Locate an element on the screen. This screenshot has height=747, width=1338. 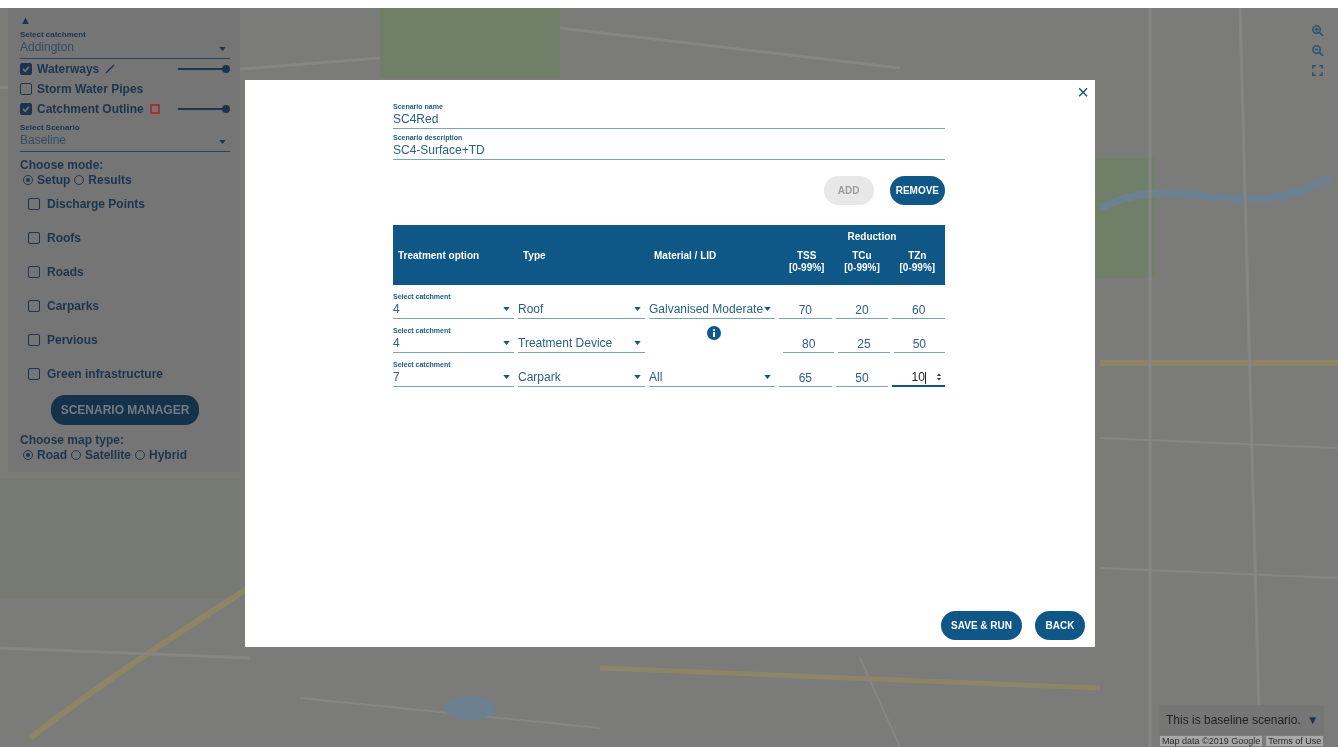
reduction-input: 20 is located at coordinates (862, 310).